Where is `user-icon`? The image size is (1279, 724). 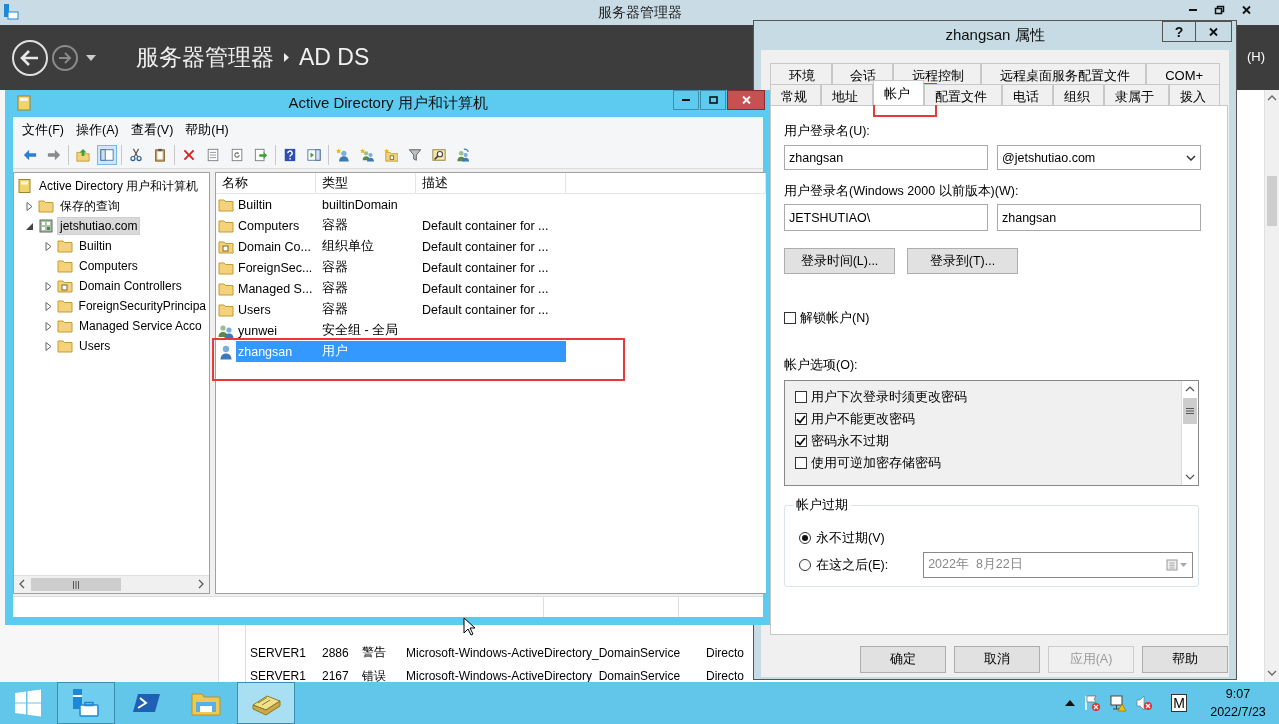 user-icon is located at coordinates (226, 351).